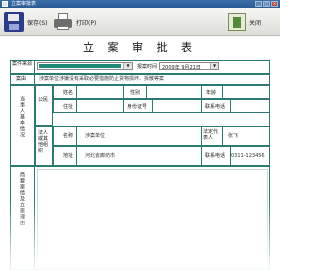 The image size is (320, 270). I want to click on case-label: 案由, so click(21, 79).